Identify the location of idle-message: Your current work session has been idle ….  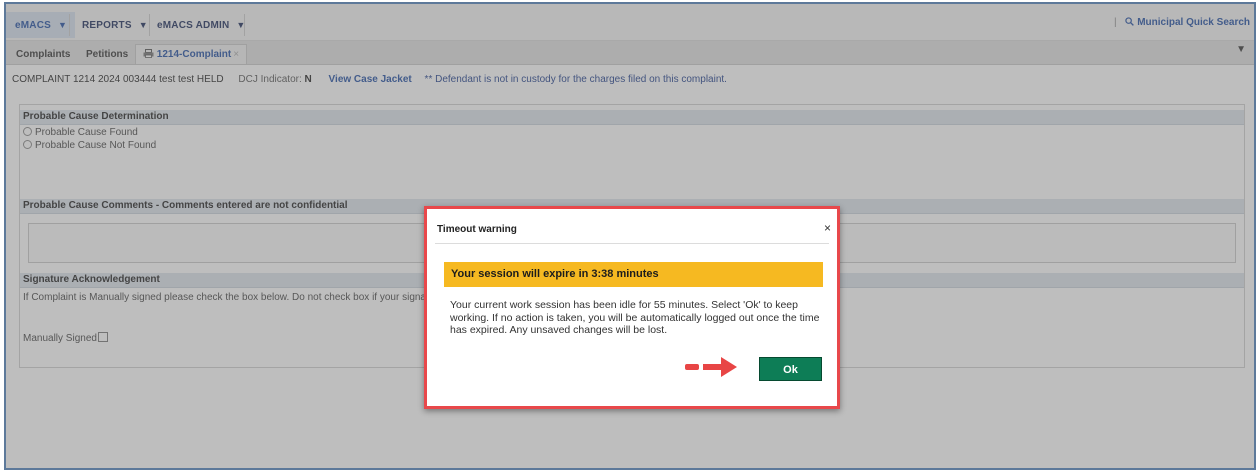
(635, 317).